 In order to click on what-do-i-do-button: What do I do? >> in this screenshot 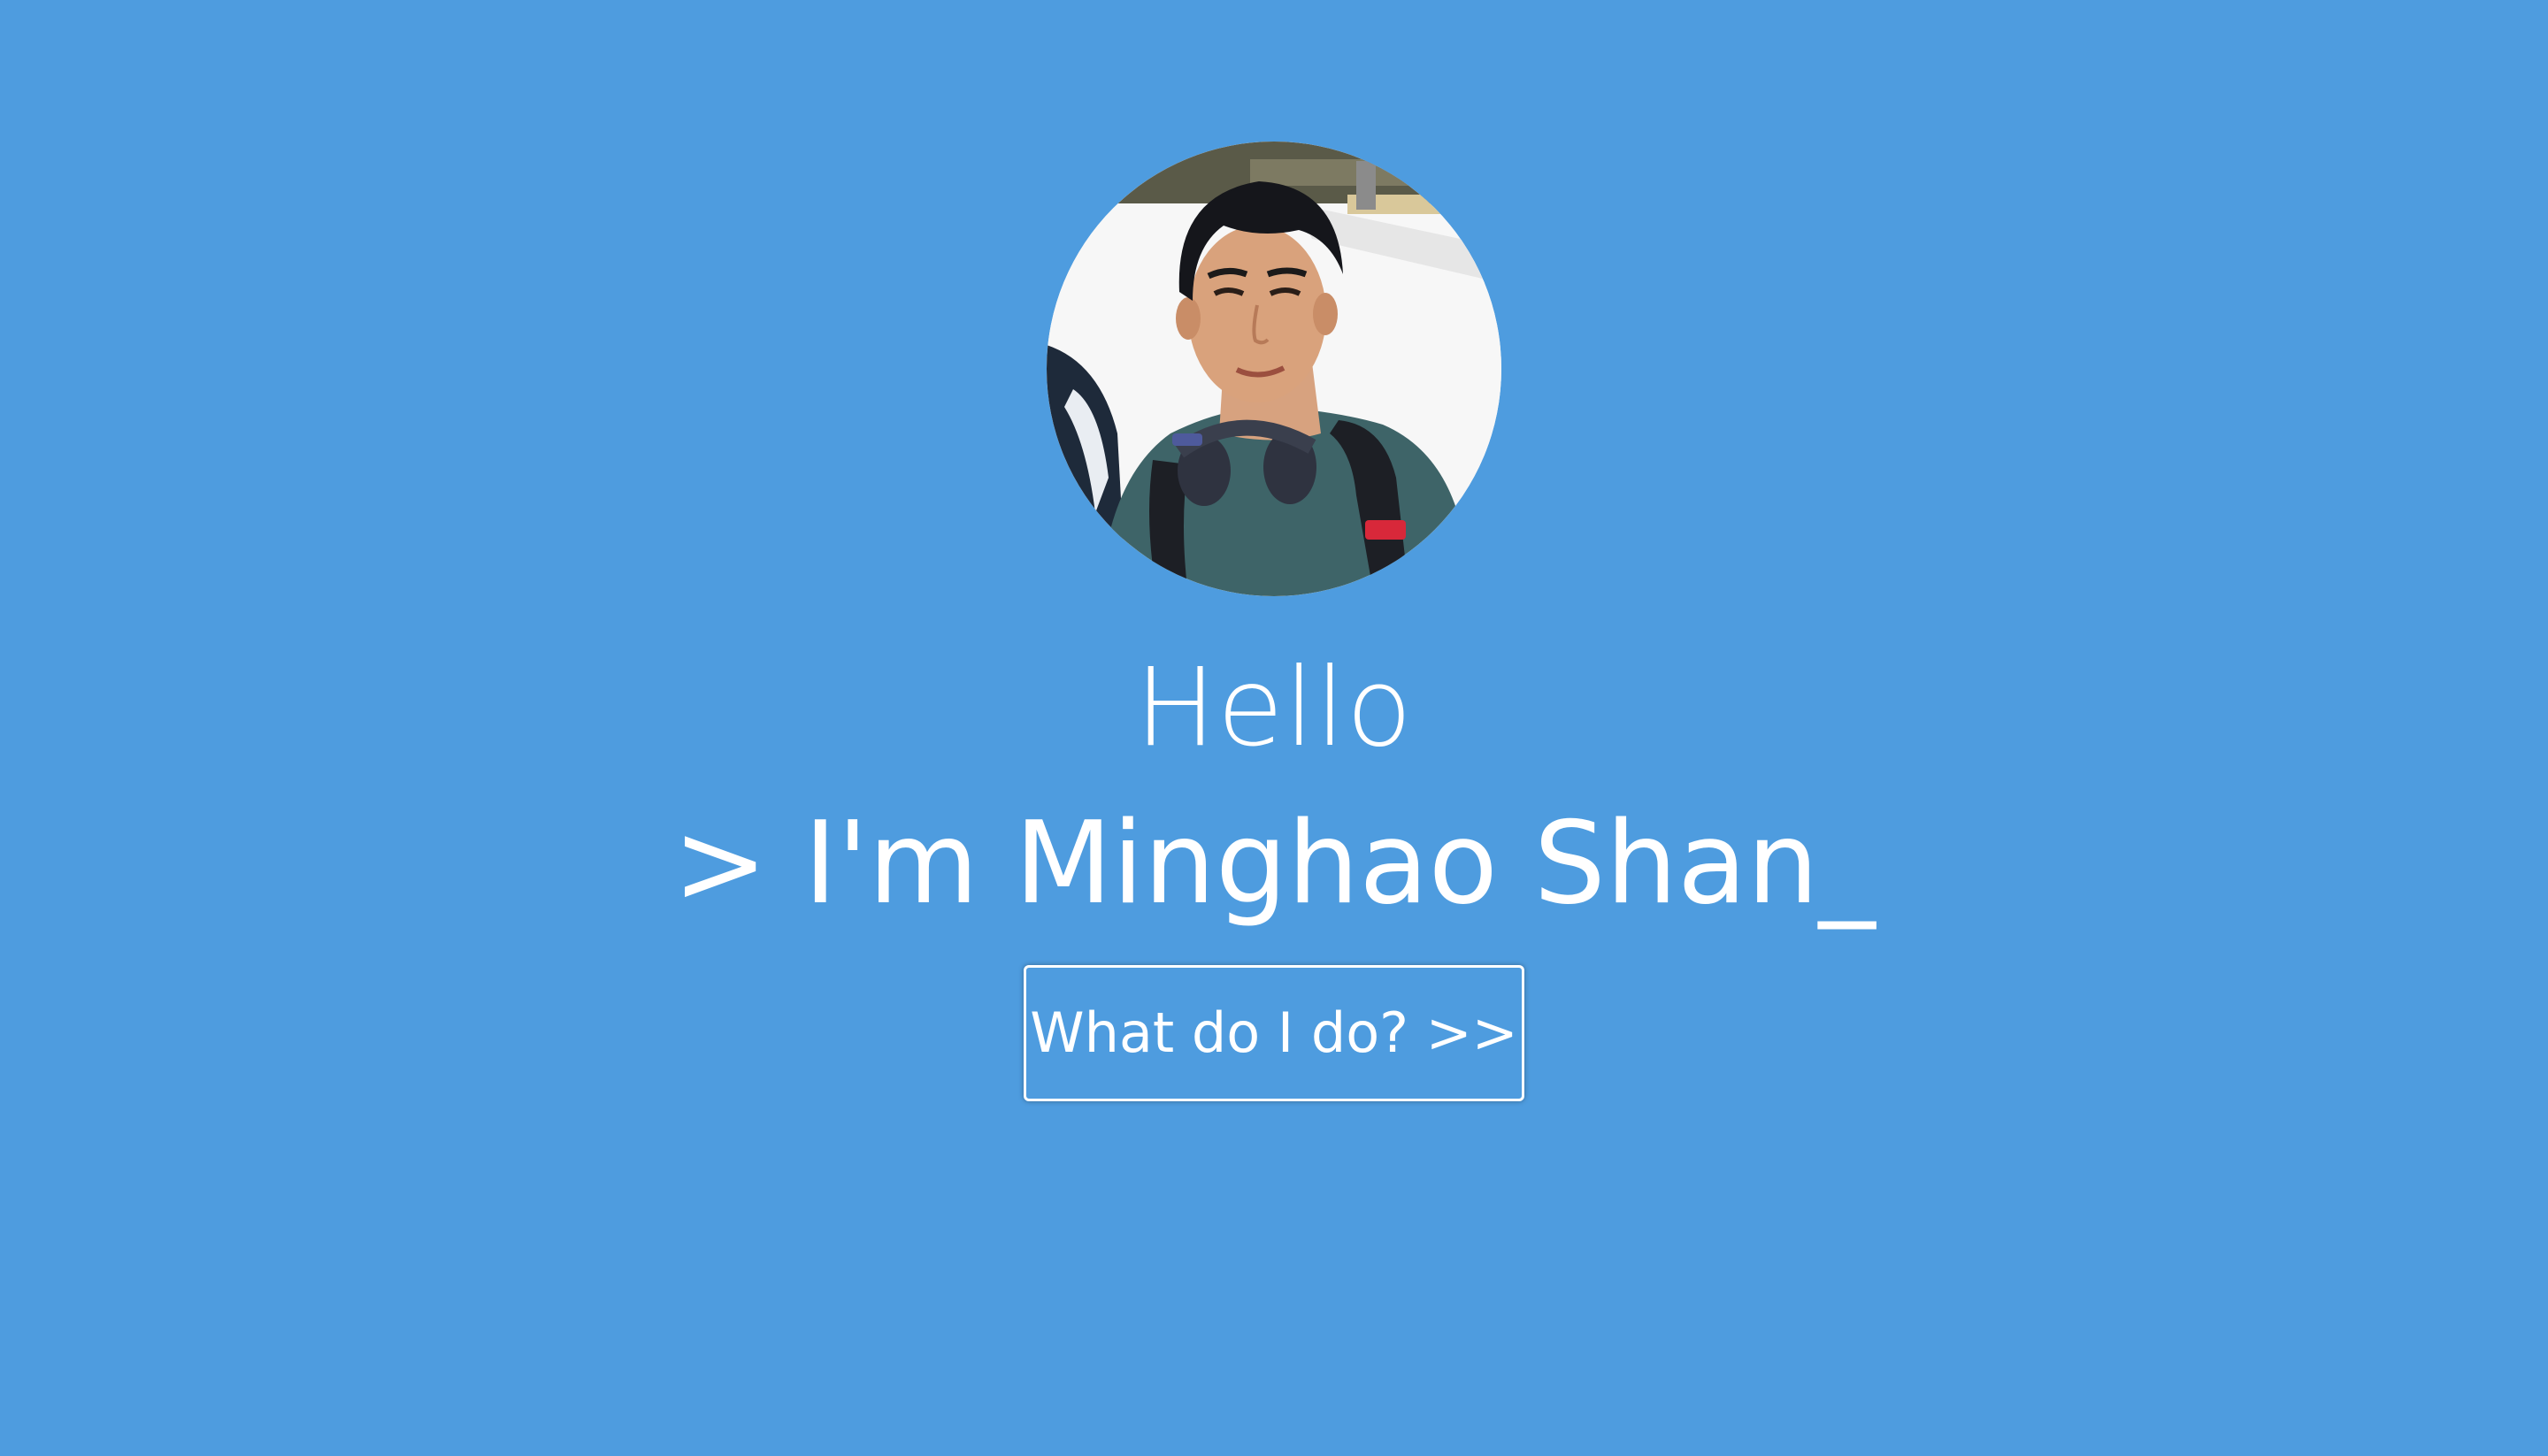, I will do `click(1274, 1033)`.